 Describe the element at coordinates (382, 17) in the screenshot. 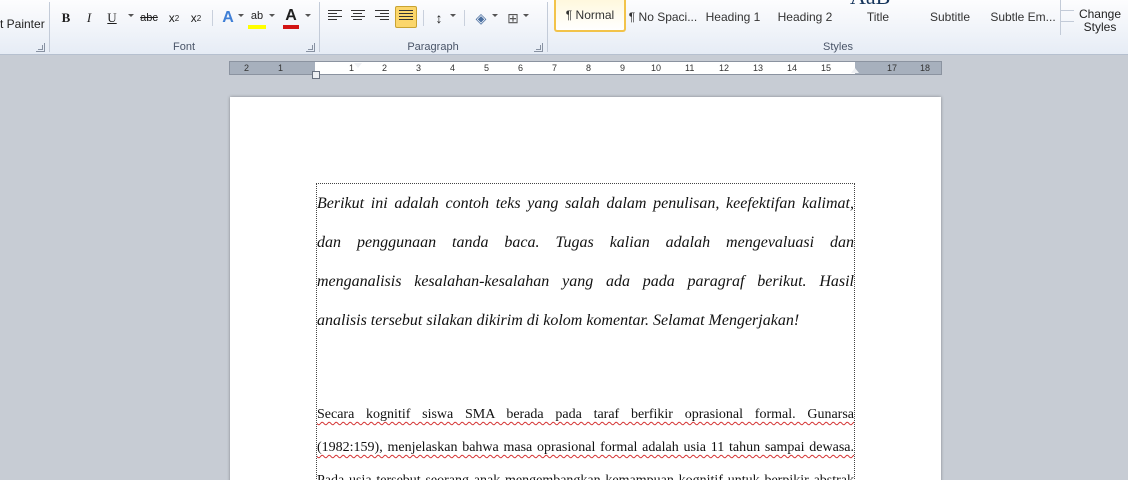

I see `align-right-icon` at that location.